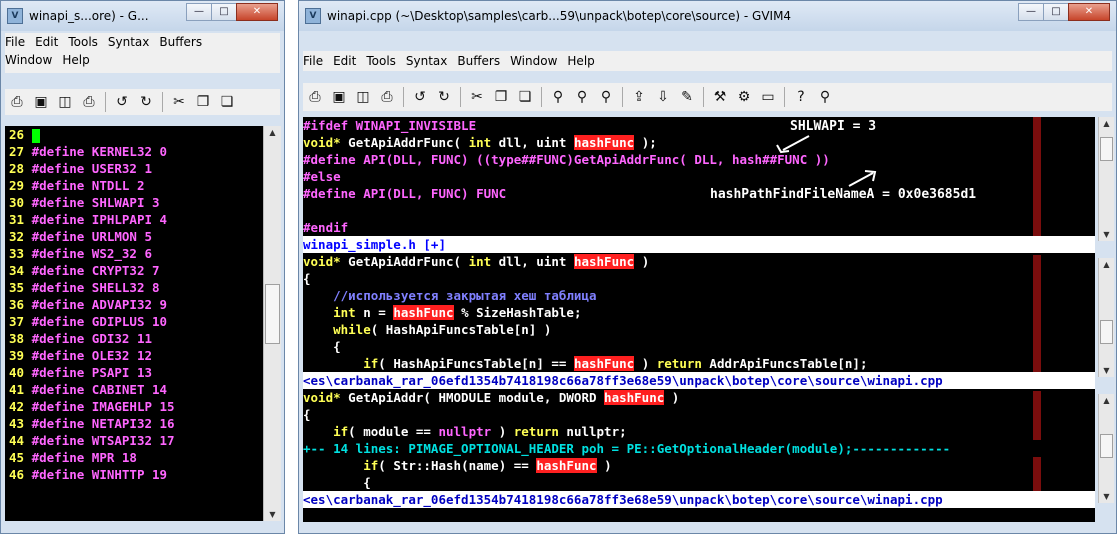  I want to click on ctags-icon: ▭, so click(768, 97).